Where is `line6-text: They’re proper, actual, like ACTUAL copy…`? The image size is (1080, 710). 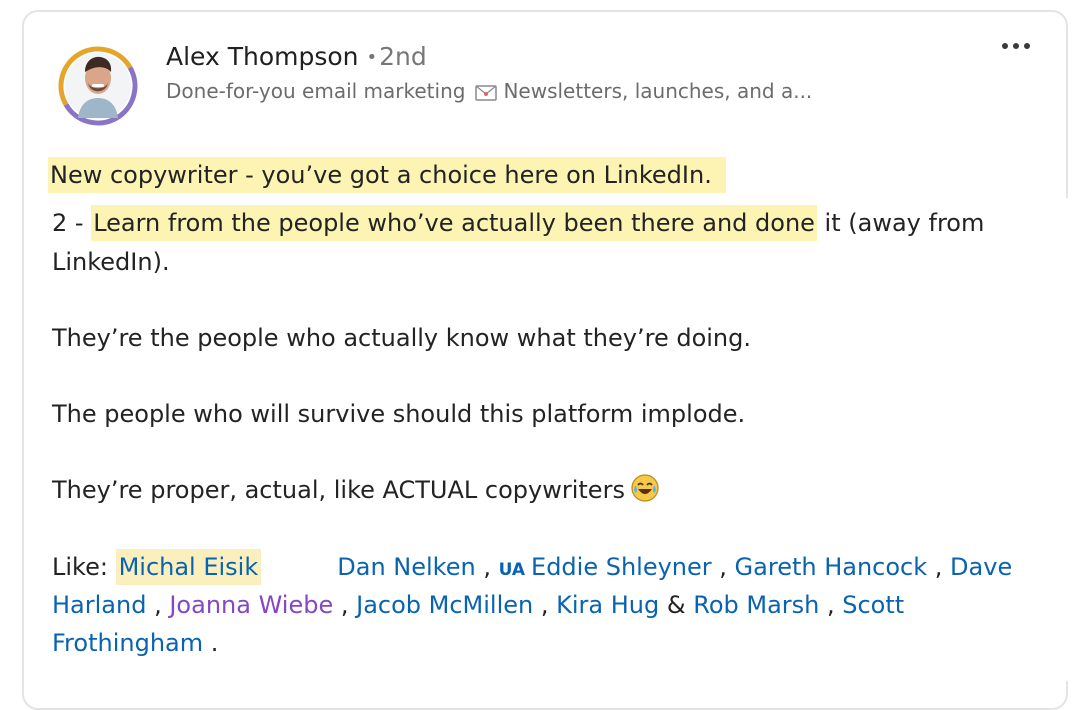
line6-text: They’re proper, actual, like ACTUAL copy… is located at coordinates (338, 490).